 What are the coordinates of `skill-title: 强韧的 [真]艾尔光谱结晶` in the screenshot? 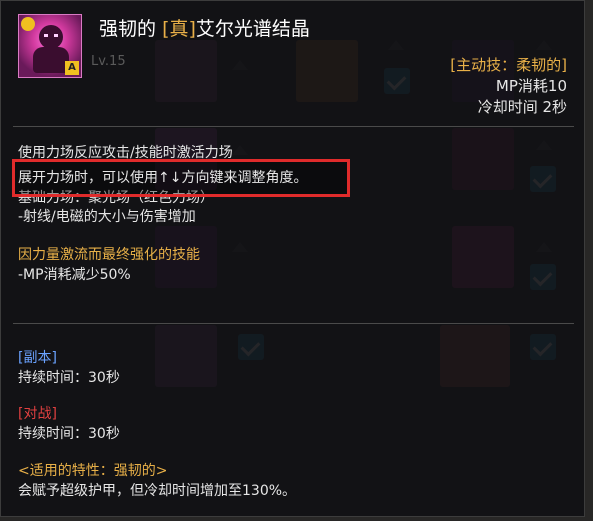 It's located at (204, 27).